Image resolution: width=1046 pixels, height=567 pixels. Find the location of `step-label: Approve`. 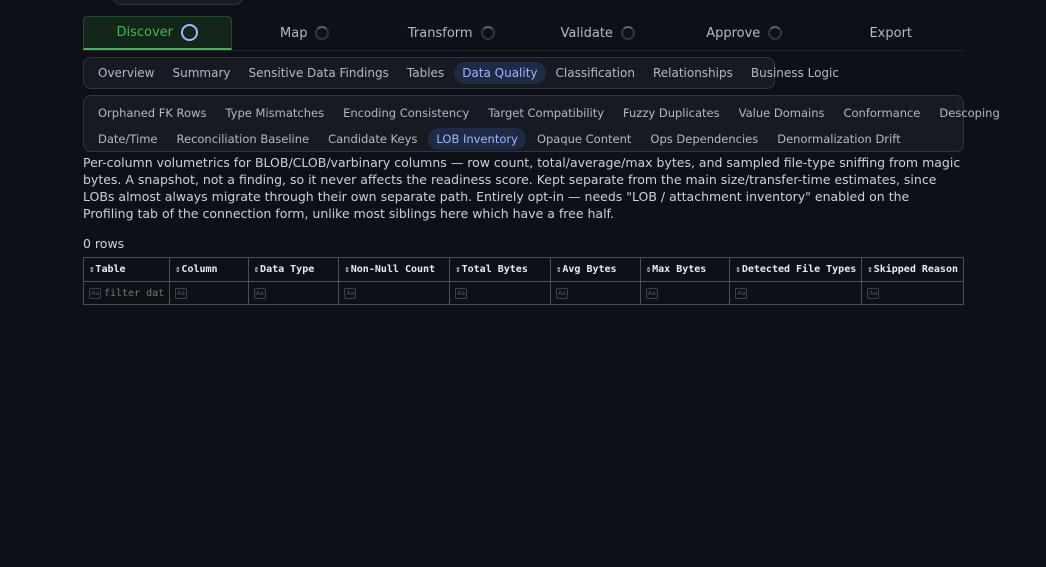

step-label: Approve is located at coordinates (733, 33).